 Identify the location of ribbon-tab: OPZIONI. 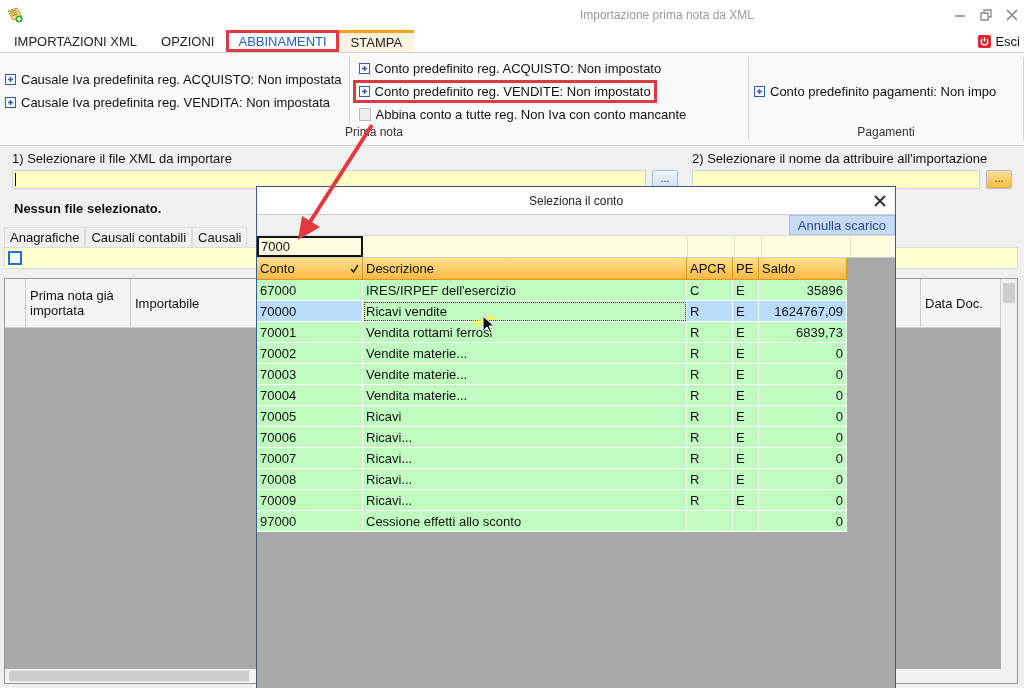
(188, 41).